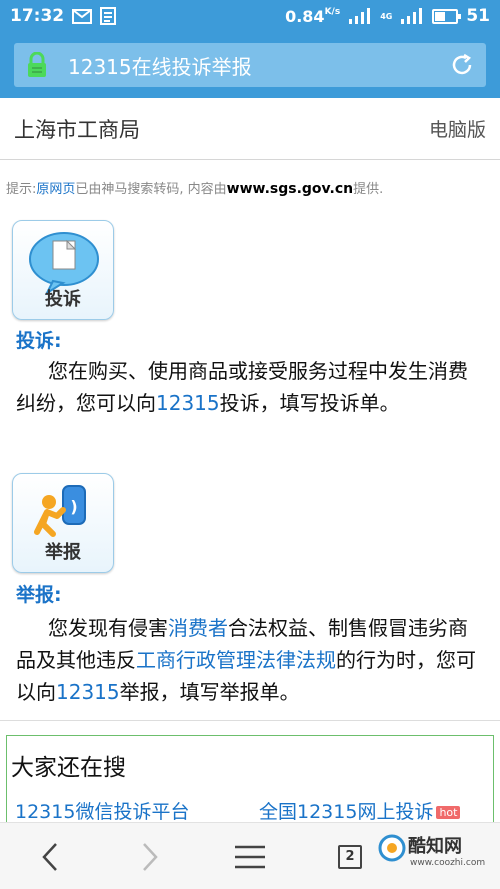  Describe the element at coordinates (448, 863) in the screenshot. I see `watermark-url: www.coozhi.com` at that location.